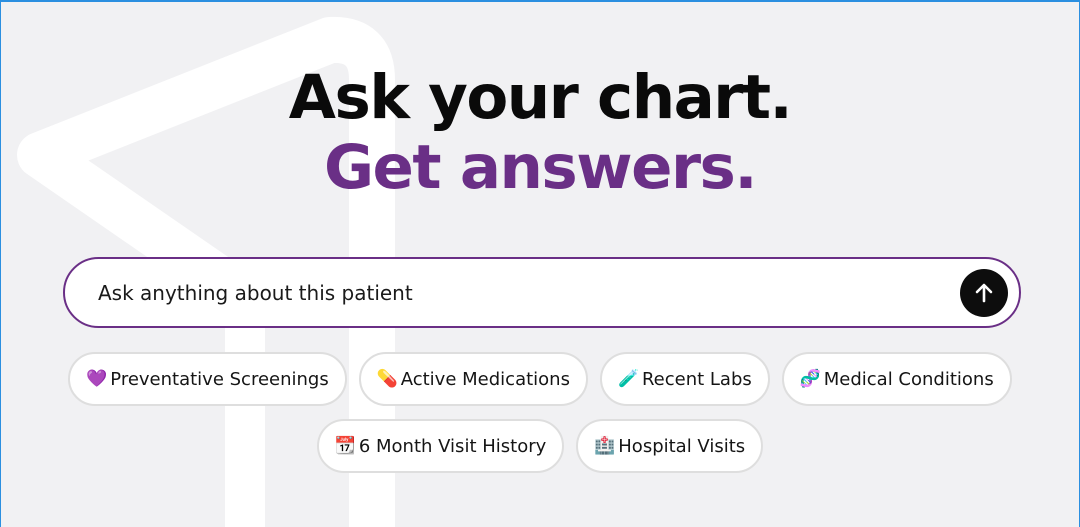  I want to click on arrow-up-icon, so click(984, 293).